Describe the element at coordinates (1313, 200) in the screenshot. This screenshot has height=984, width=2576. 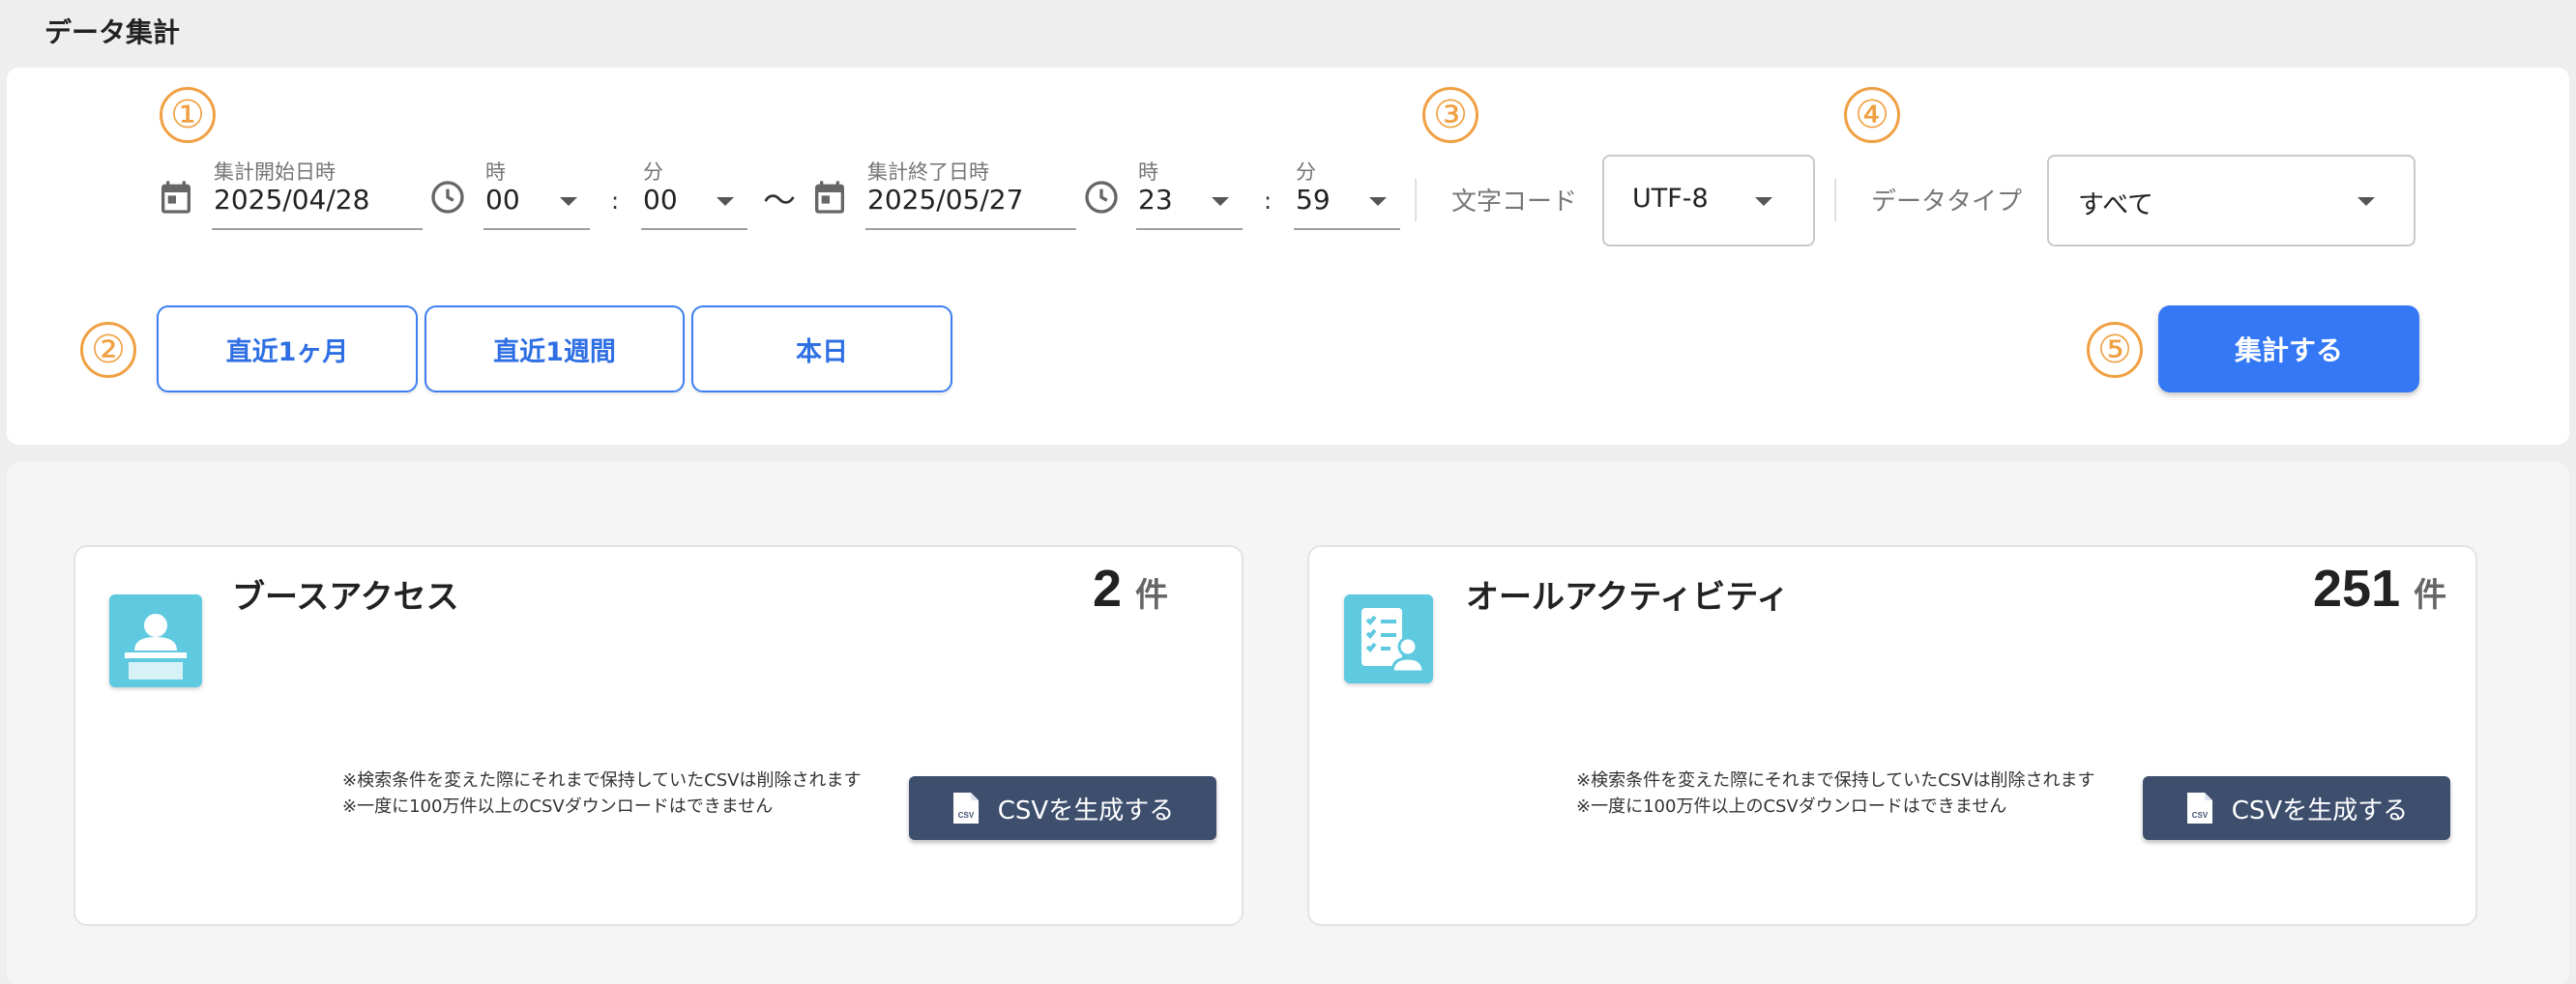
I see `end-minute-select: 59` at that location.